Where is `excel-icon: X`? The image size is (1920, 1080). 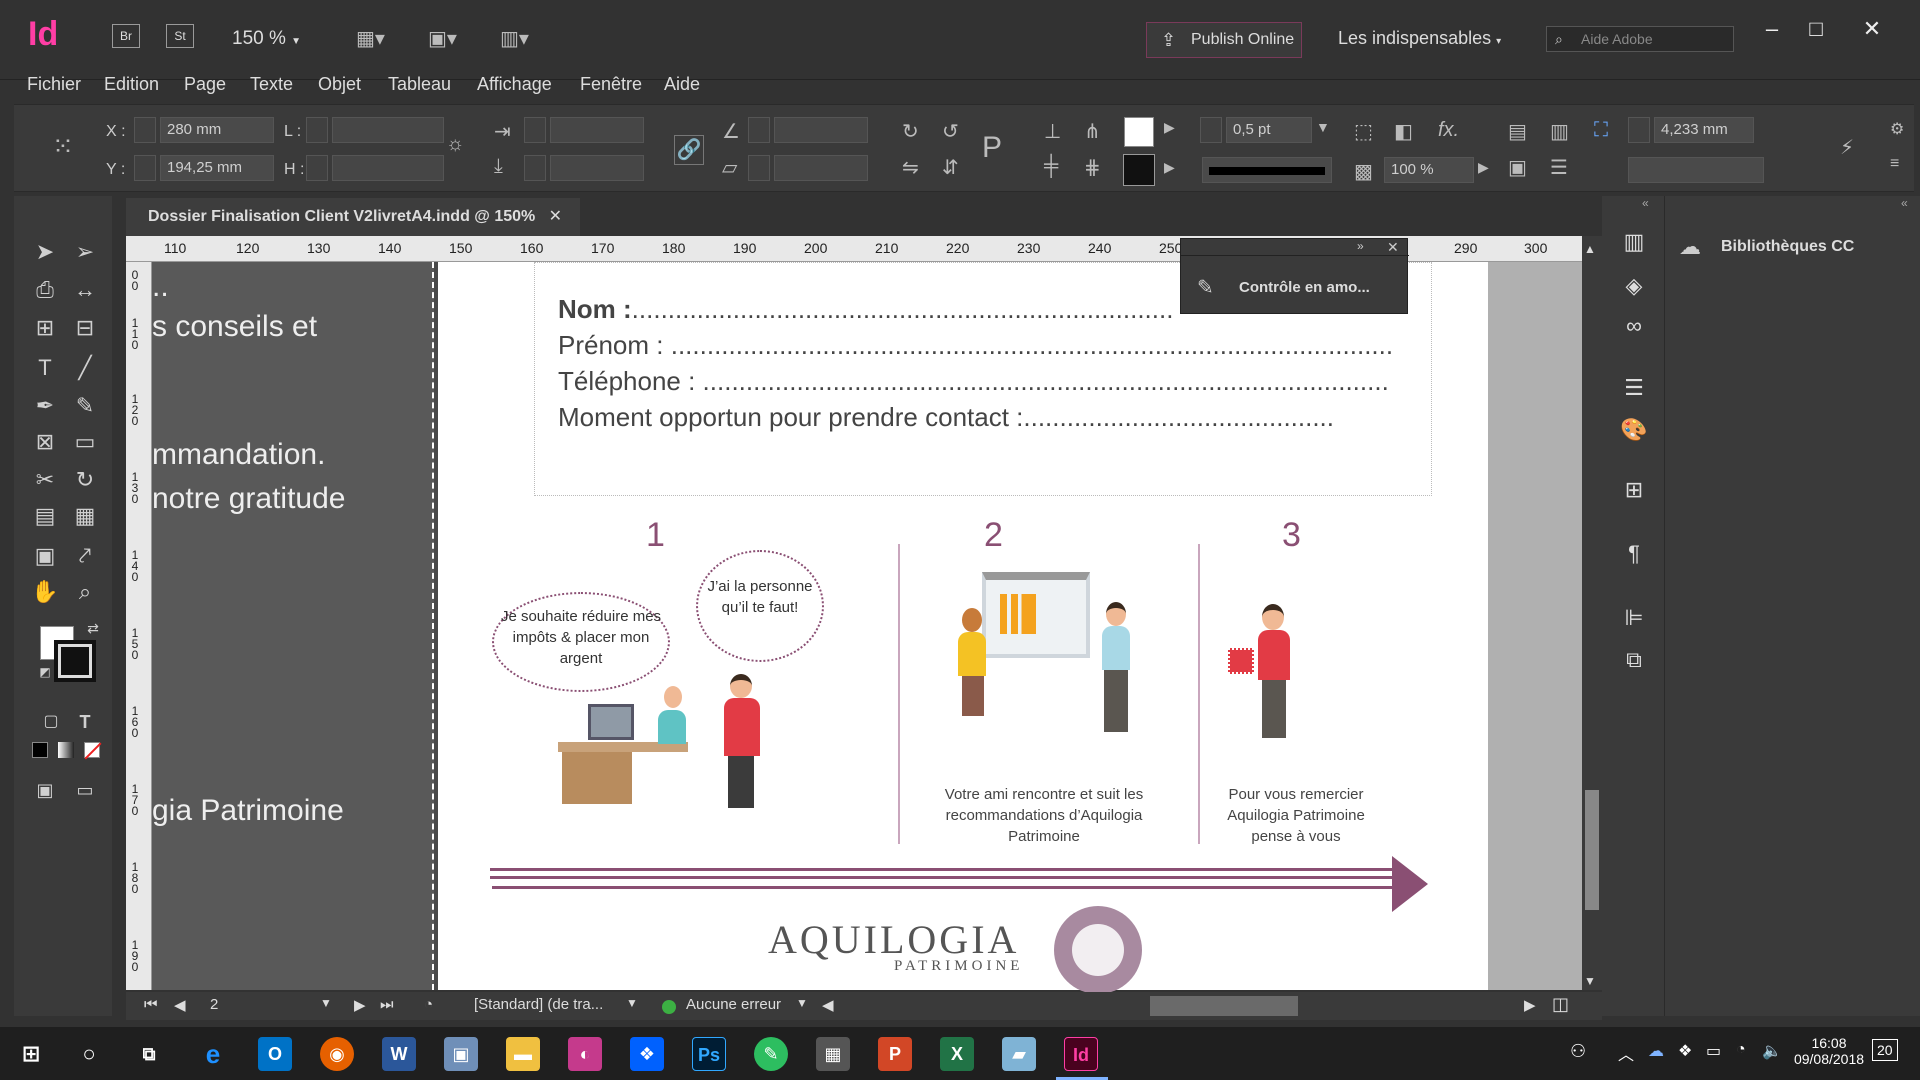
excel-icon: X is located at coordinates (957, 1054).